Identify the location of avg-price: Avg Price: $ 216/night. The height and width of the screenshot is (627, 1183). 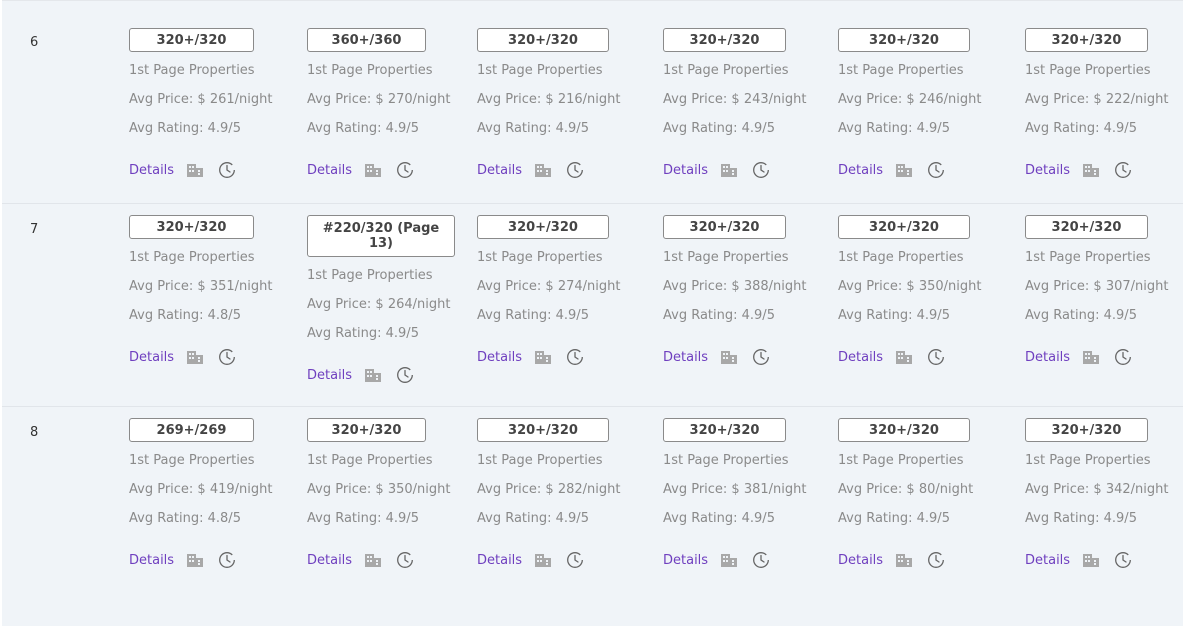
(549, 99).